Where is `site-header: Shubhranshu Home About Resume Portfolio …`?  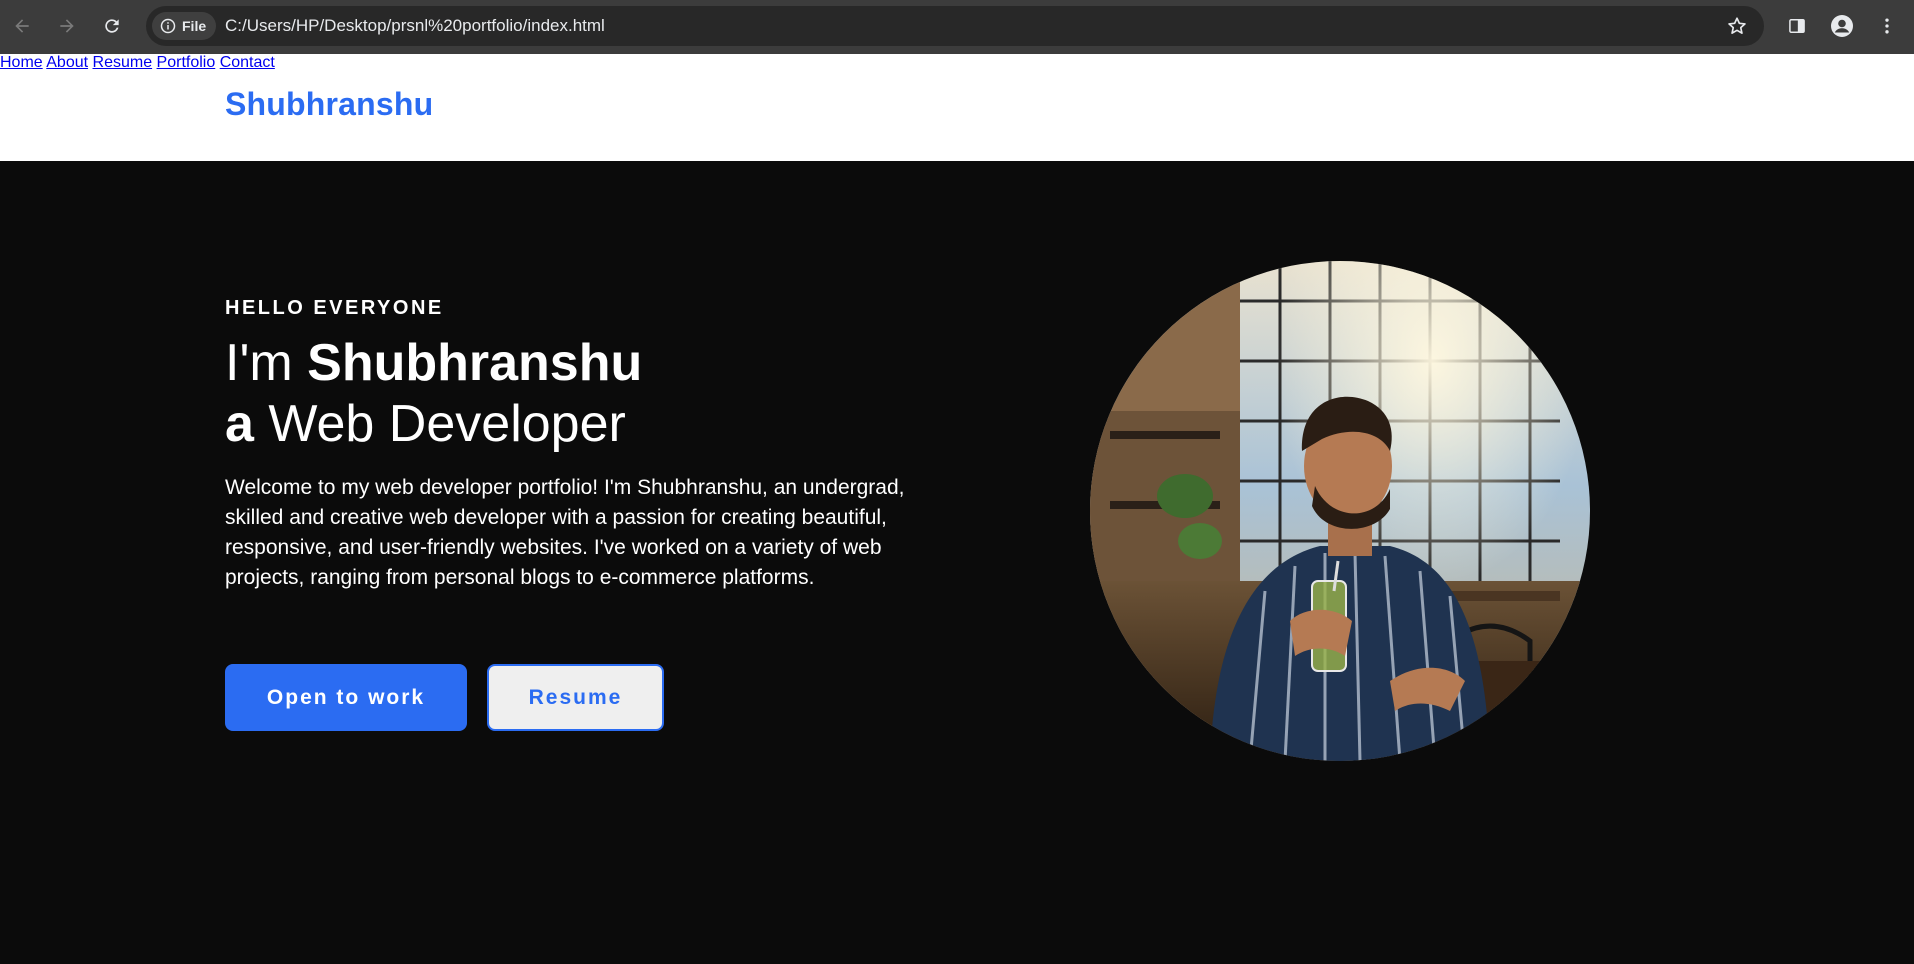
site-header: Shubhranshu Home About Resume Portfolio … is located at coordinates (957, 107).